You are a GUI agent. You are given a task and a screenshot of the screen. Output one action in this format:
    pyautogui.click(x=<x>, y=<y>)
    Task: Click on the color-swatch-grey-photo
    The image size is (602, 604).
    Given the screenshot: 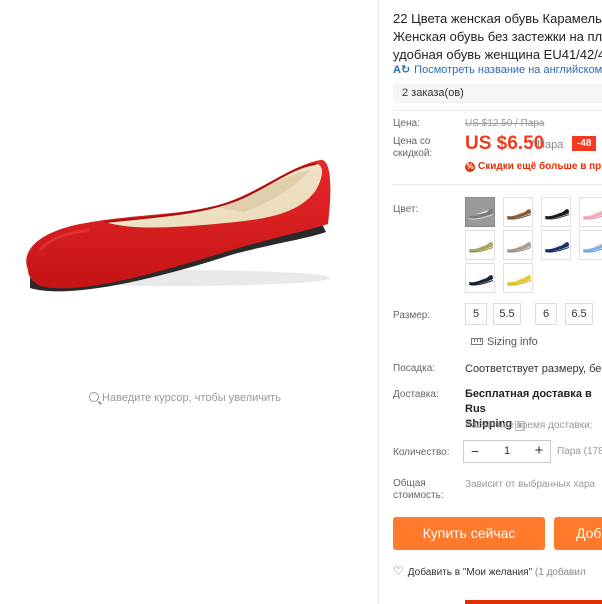 What is the action you would take?
    pyautogui.click(x=480, y=212)
    